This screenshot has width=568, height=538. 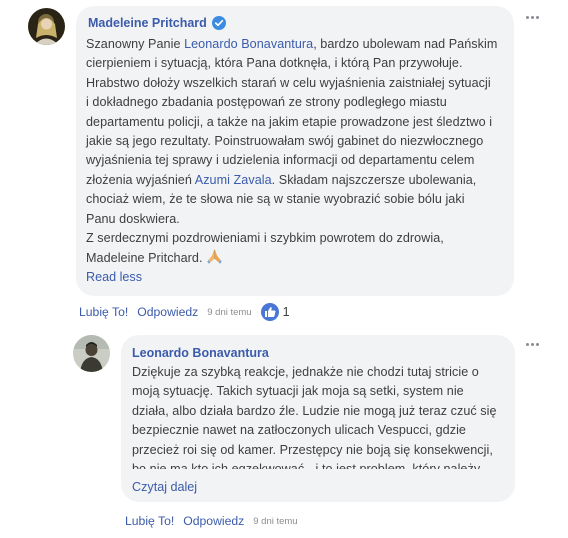 I want to click on read-less-link: Read less, so click(x=114, y=277).